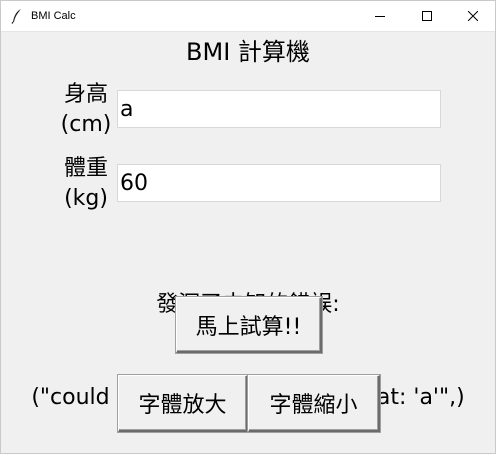  I want to click on minimize-button, so click(380, 16).